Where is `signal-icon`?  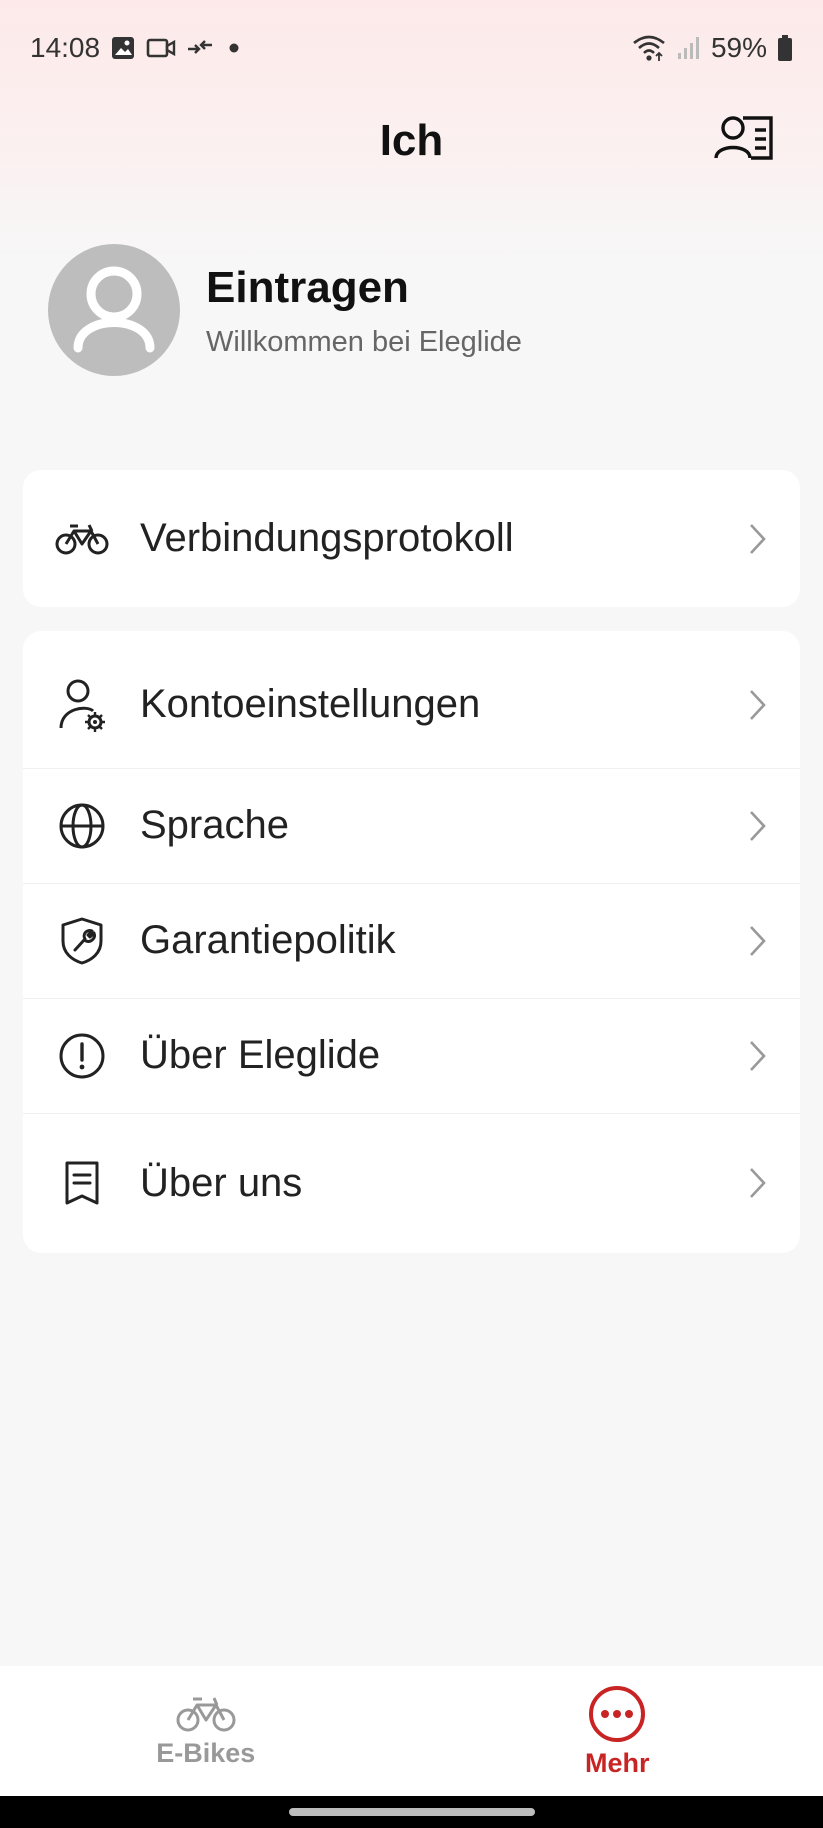
signal-icon is located at coordinates (689, 48).